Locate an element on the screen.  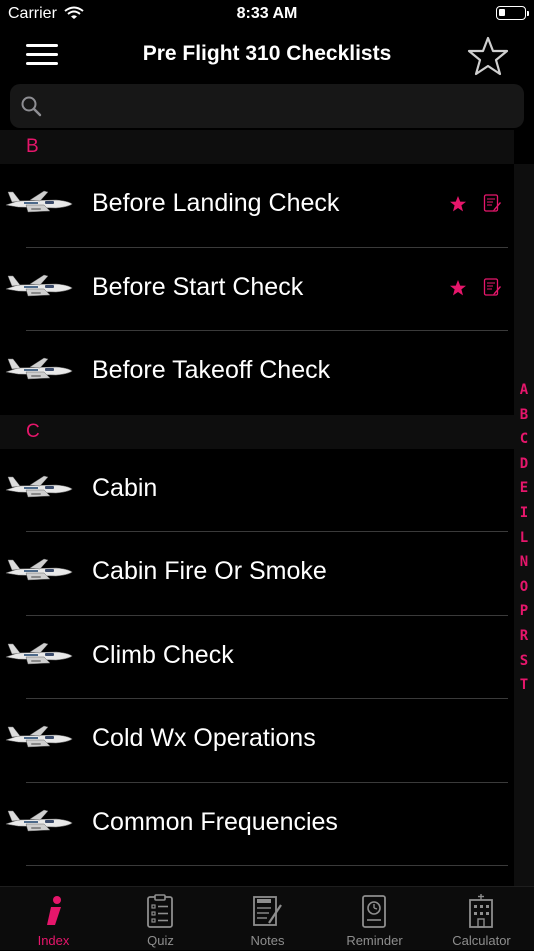
index-letter-l: L is located at coordinates (524, 538).